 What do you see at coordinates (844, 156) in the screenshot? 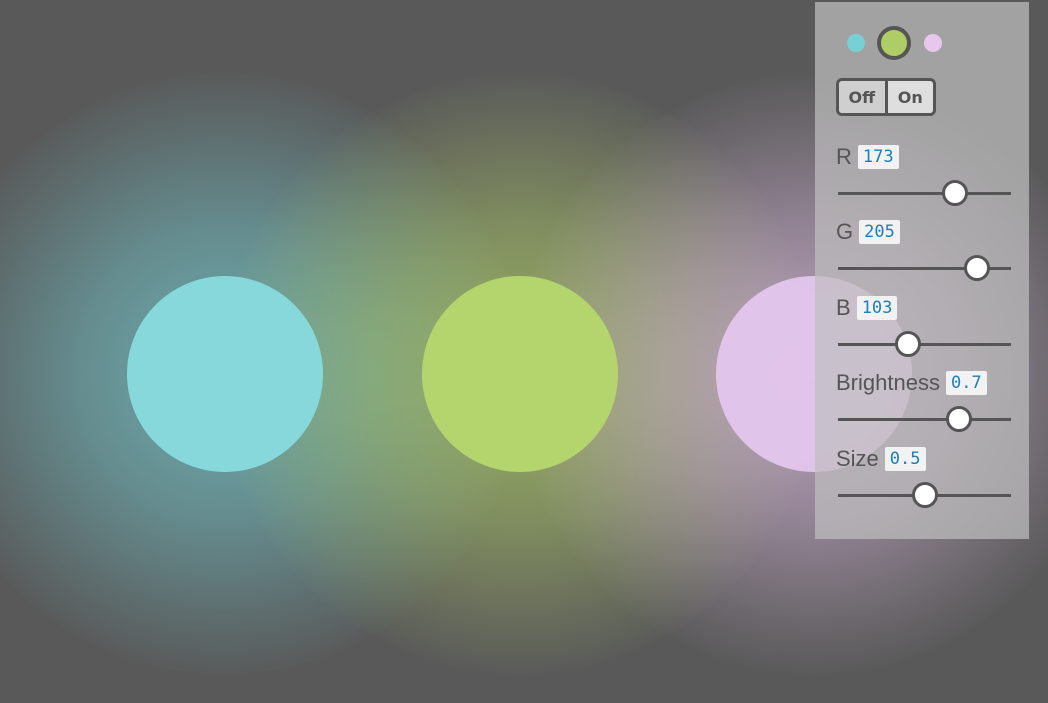
I see `r-label: R` at bounding box center [844, 156].